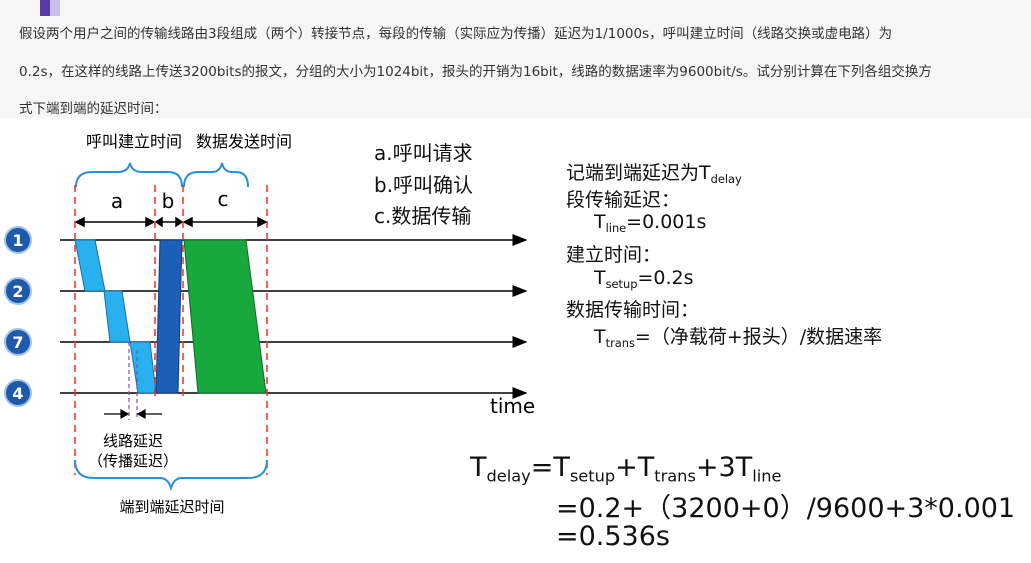 This screenshot has width=1031, height=563. Describe the element at coordinates (623, 200) in the screenshot. I see `note-segment-delay: 段传输延迟：` at that location.